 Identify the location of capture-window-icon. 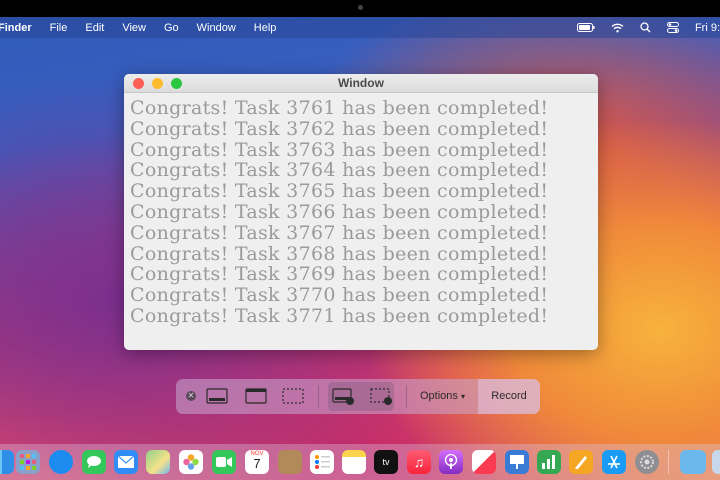
(256, 396).